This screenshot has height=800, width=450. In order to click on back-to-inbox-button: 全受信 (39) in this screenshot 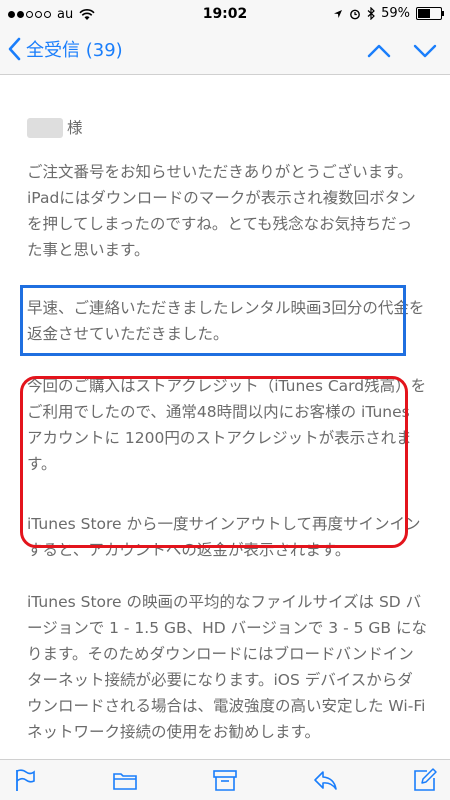, I will do `click(64, 49)`.